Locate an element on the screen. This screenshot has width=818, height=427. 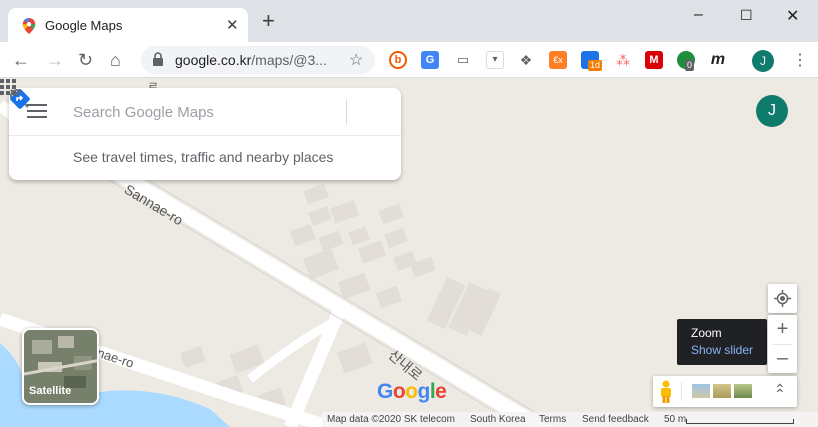
forward-button: → is located at coordinates (55, 60).